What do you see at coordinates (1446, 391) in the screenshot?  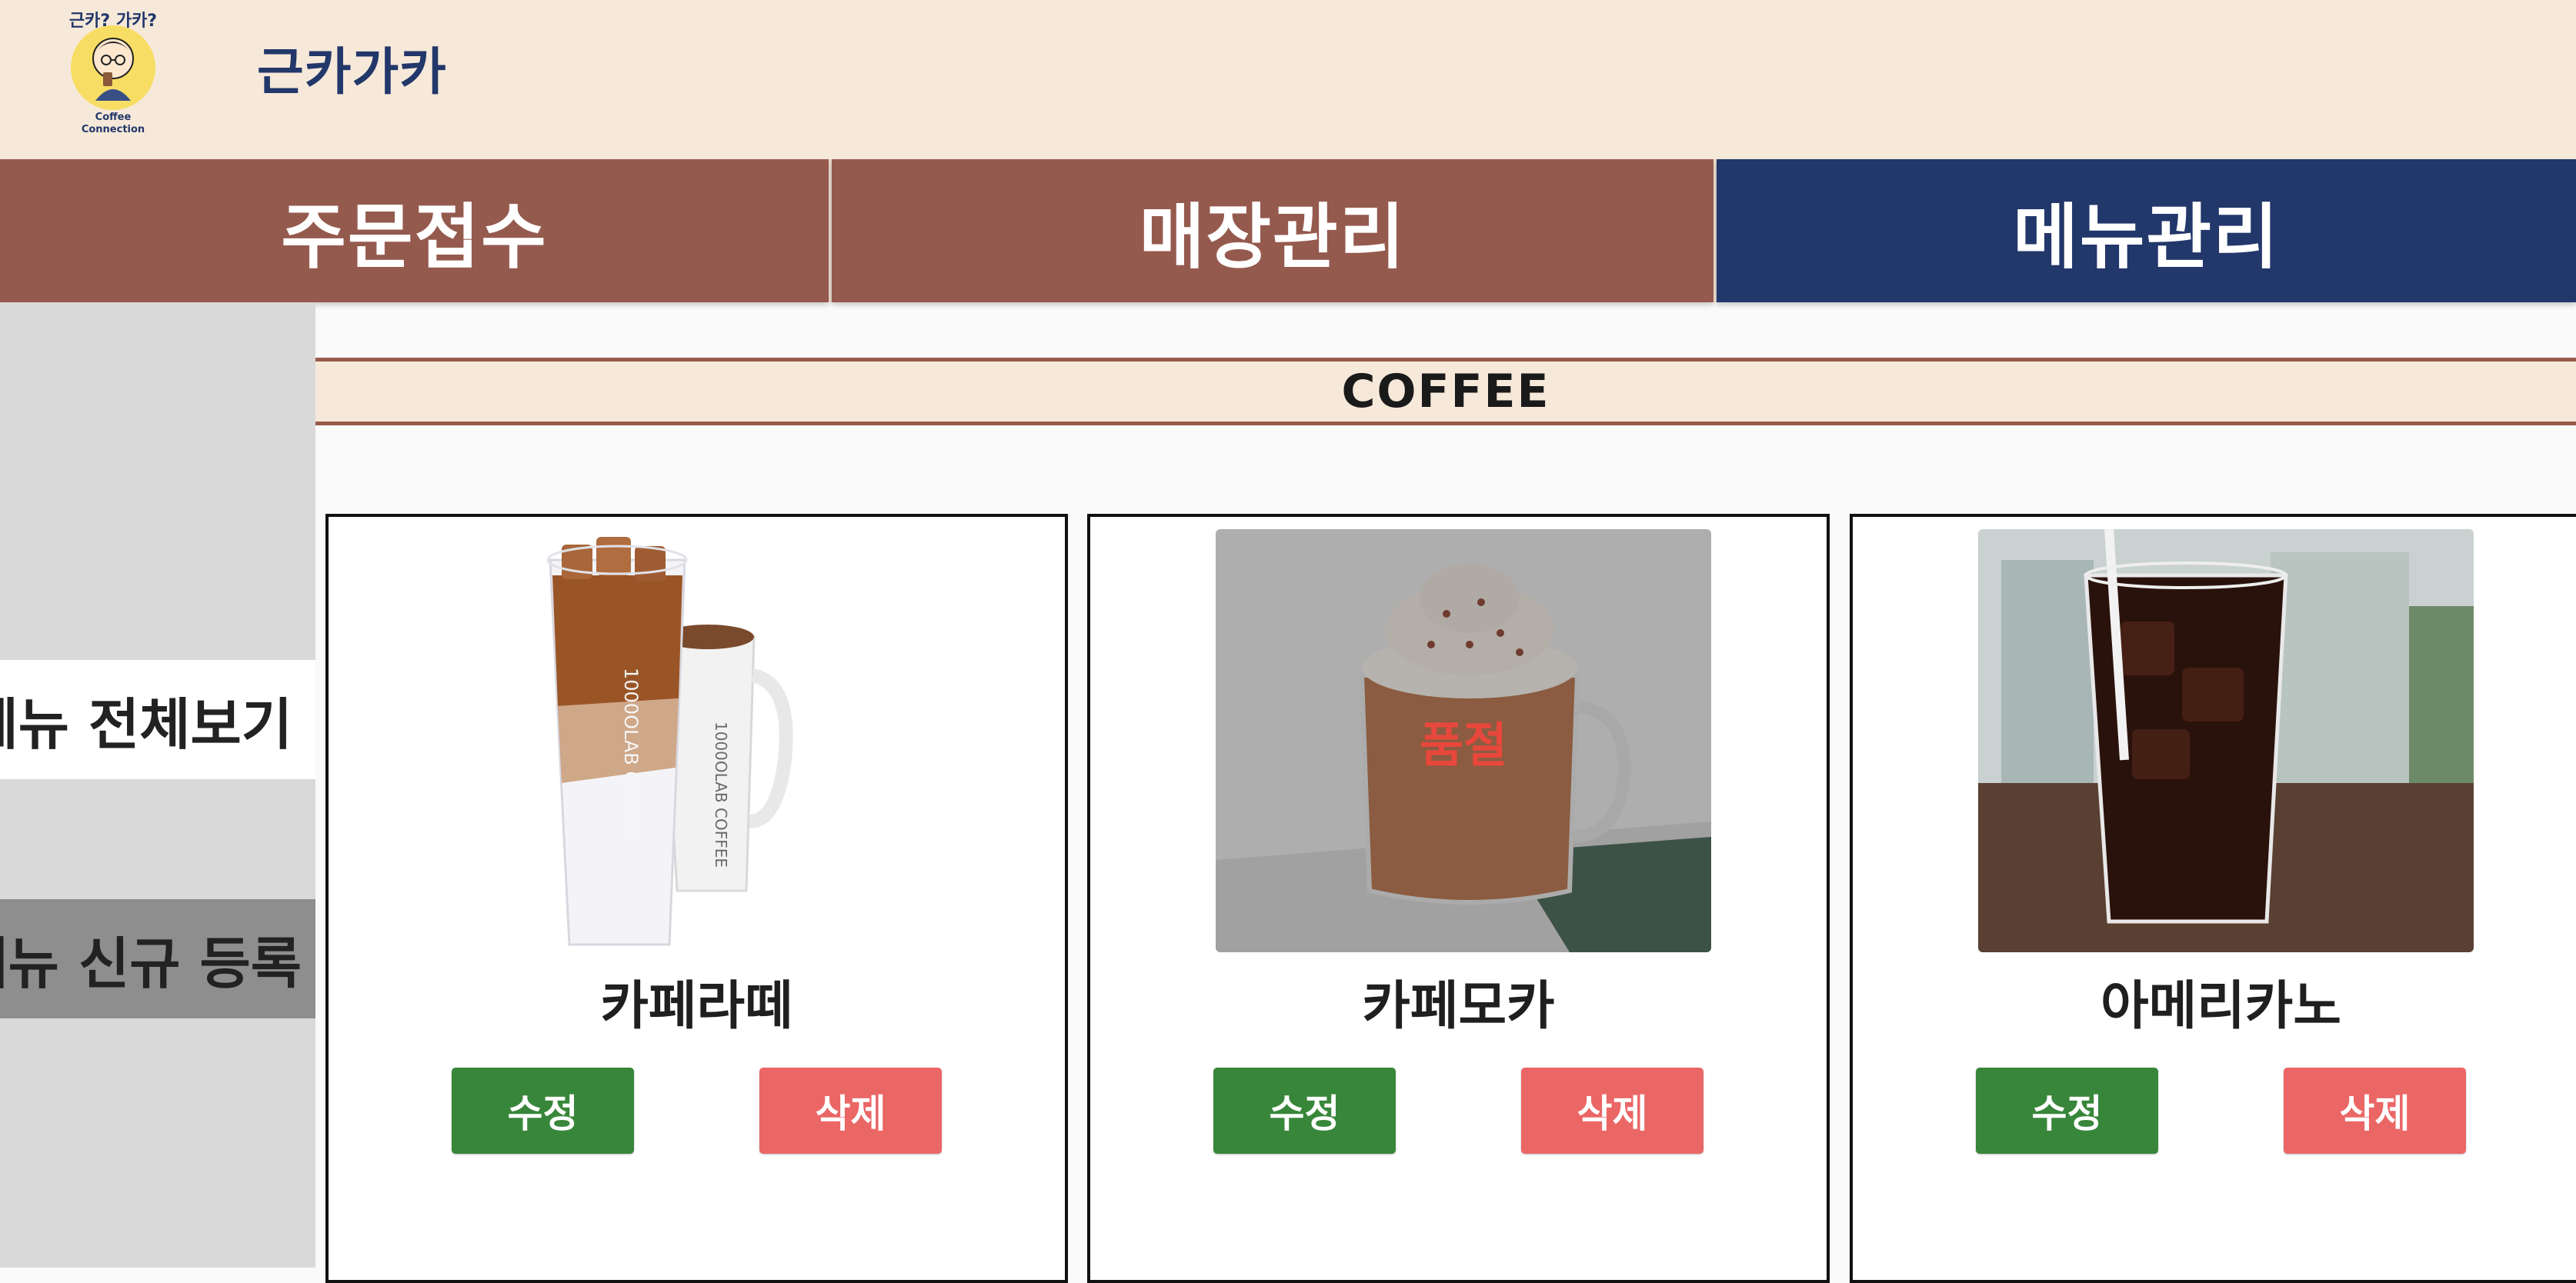 I see `category-header: COFFEE` at bounding box center [1446, 391].